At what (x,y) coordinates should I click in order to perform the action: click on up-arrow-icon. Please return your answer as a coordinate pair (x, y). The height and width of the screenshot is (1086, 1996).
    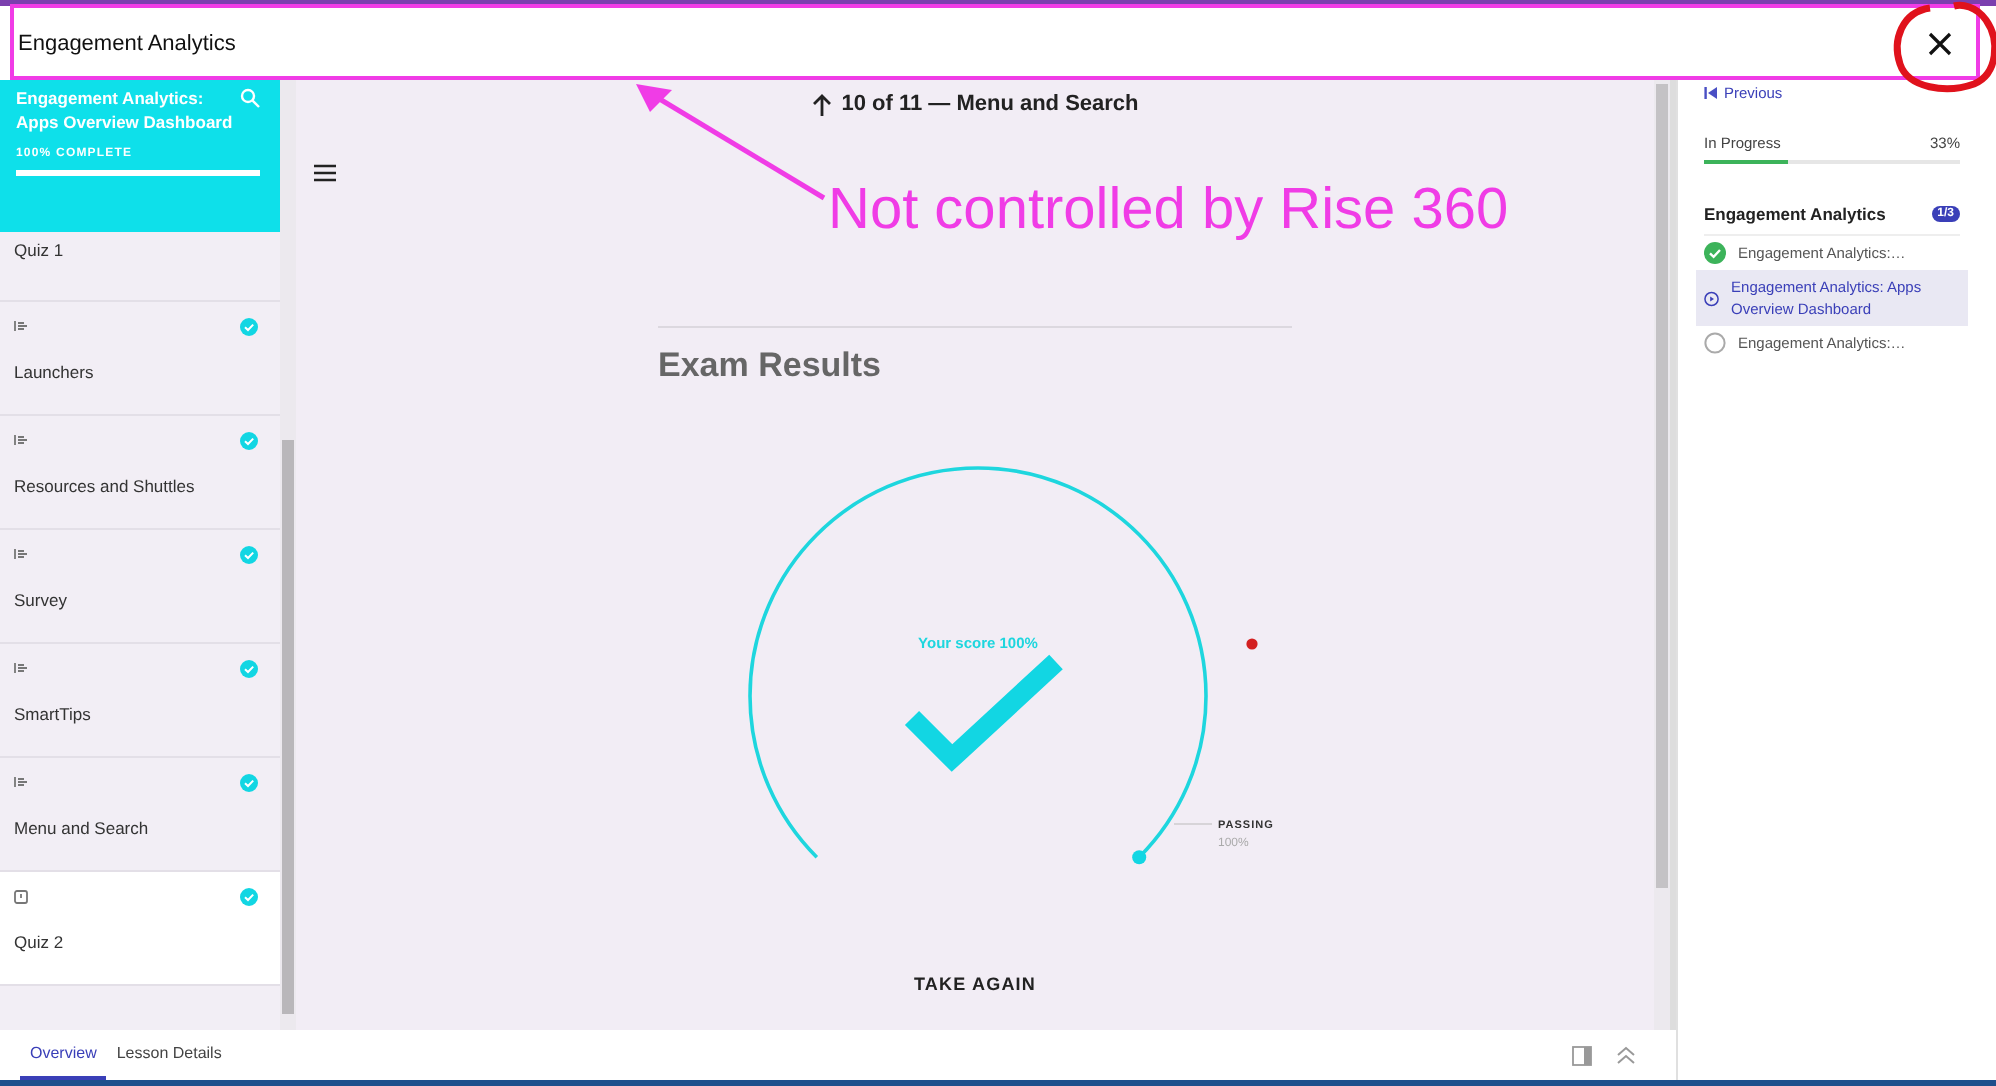
    Looking at the image, I should click on (821, 104).